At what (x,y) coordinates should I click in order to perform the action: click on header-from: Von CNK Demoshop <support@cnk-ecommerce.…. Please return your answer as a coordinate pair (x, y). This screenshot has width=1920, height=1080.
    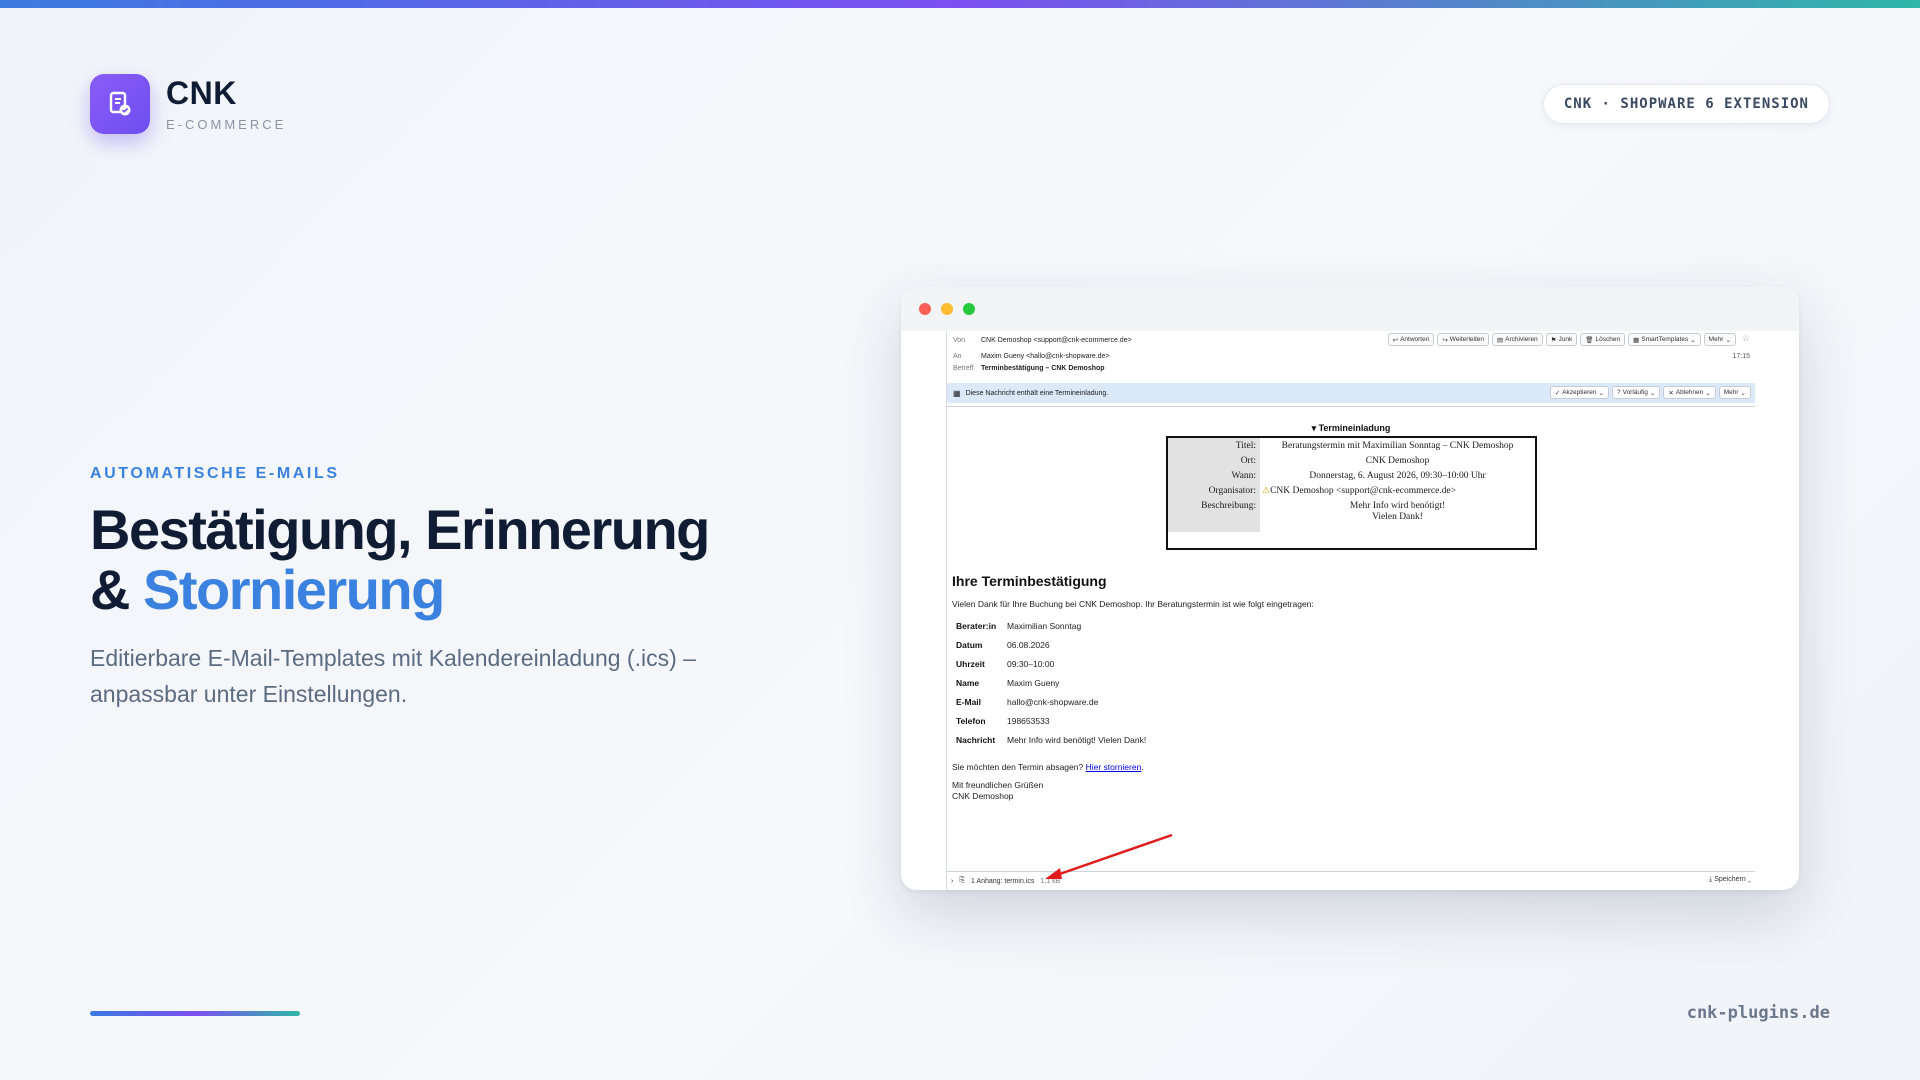
    Looking at the image, I should click on (1042, 340).